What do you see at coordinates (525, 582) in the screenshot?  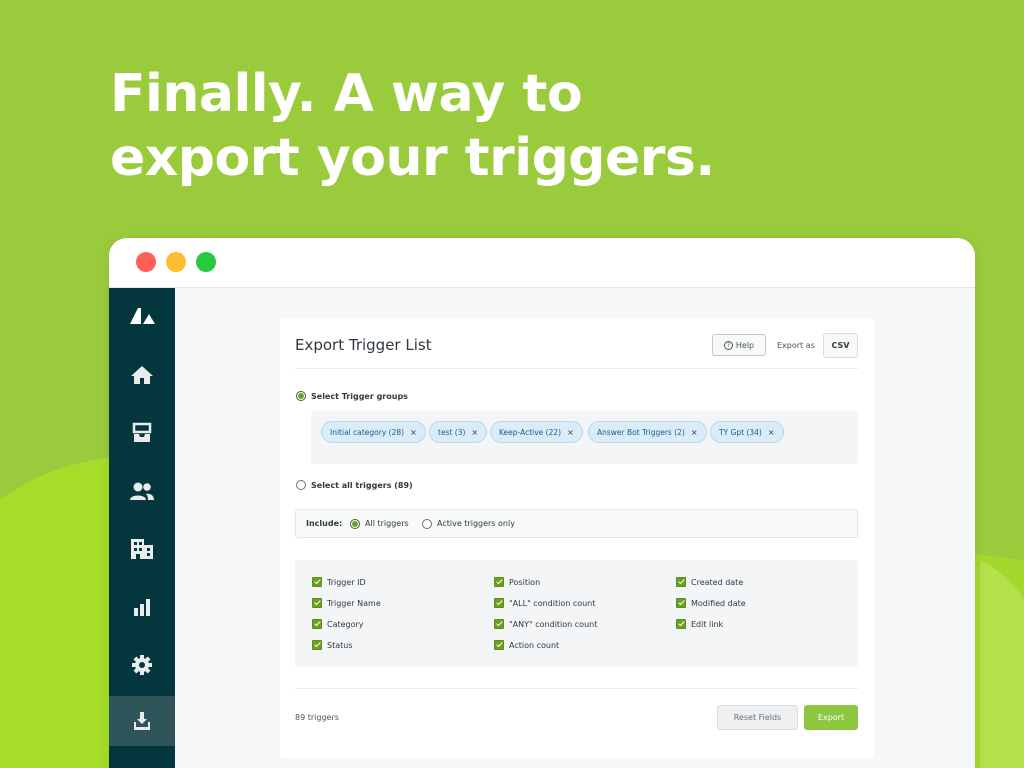 I see `field-label: Position` at bounding box center [525, 582].